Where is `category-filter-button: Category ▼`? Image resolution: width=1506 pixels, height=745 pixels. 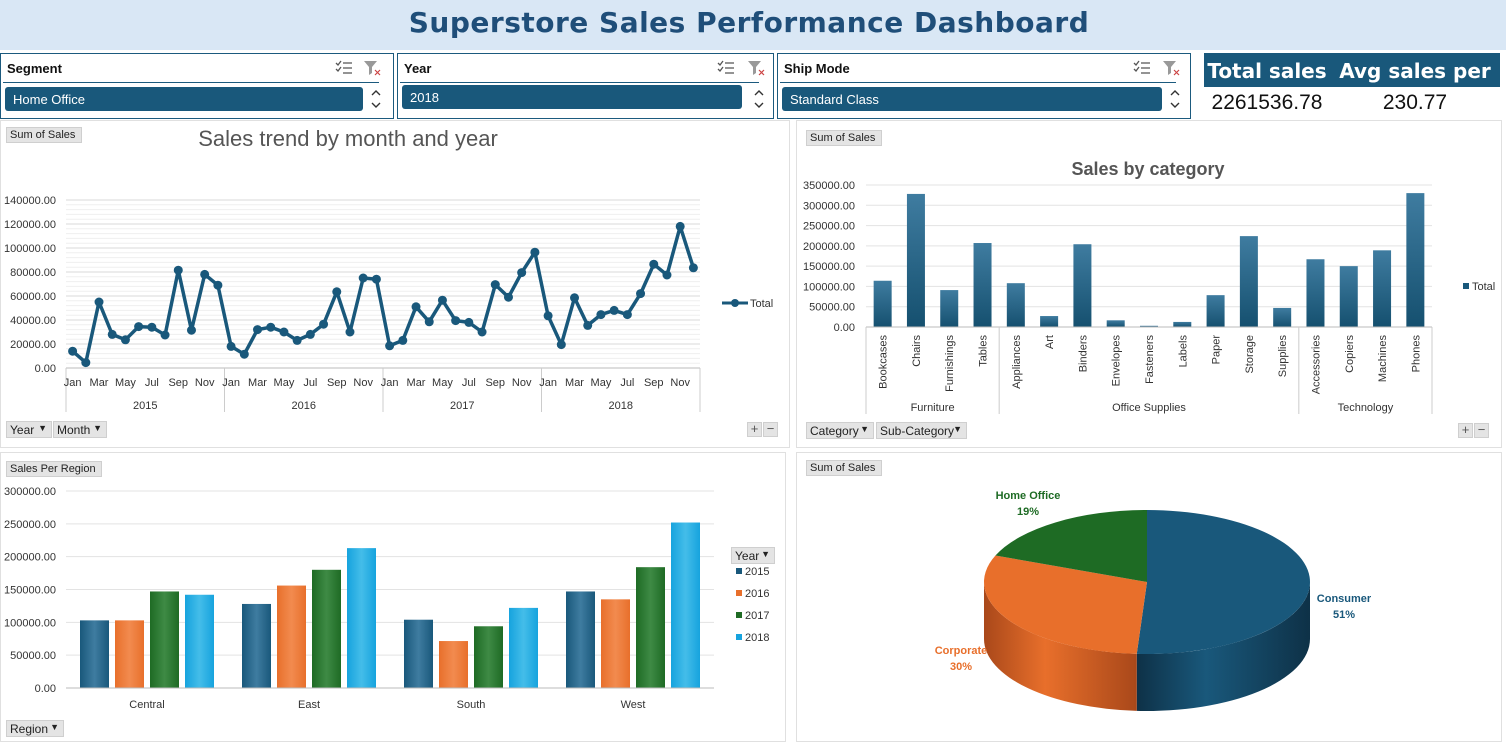 category-filter-button: Category ▼ is located at coordinates (840, 430).